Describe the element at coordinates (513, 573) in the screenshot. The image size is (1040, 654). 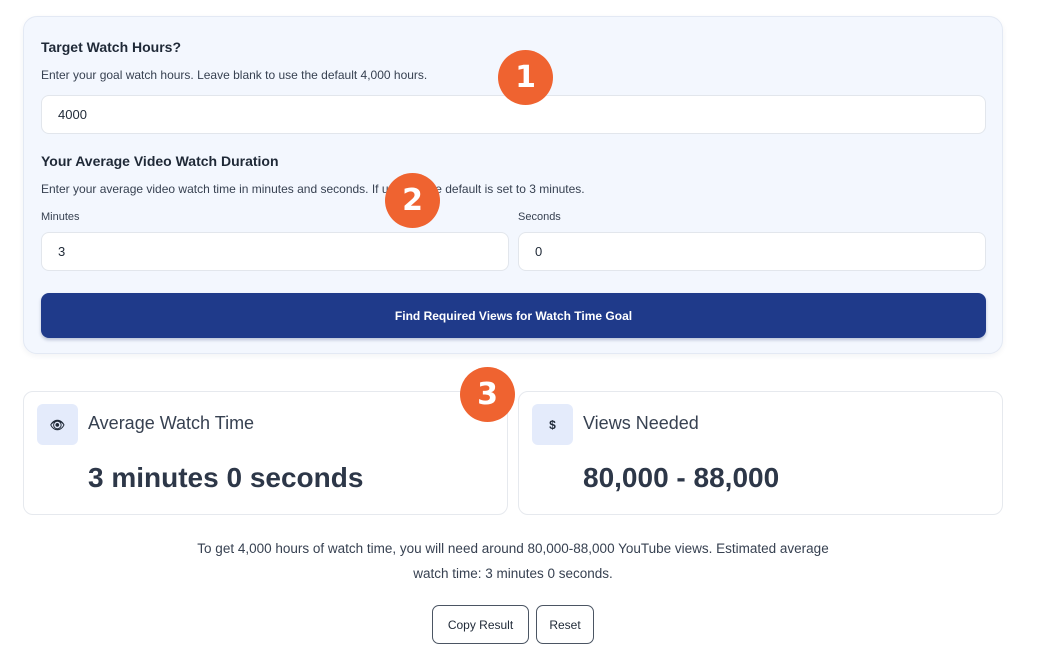
I see `summary-line-2: watch time: 3 minutes 0 seconds.` at that location.